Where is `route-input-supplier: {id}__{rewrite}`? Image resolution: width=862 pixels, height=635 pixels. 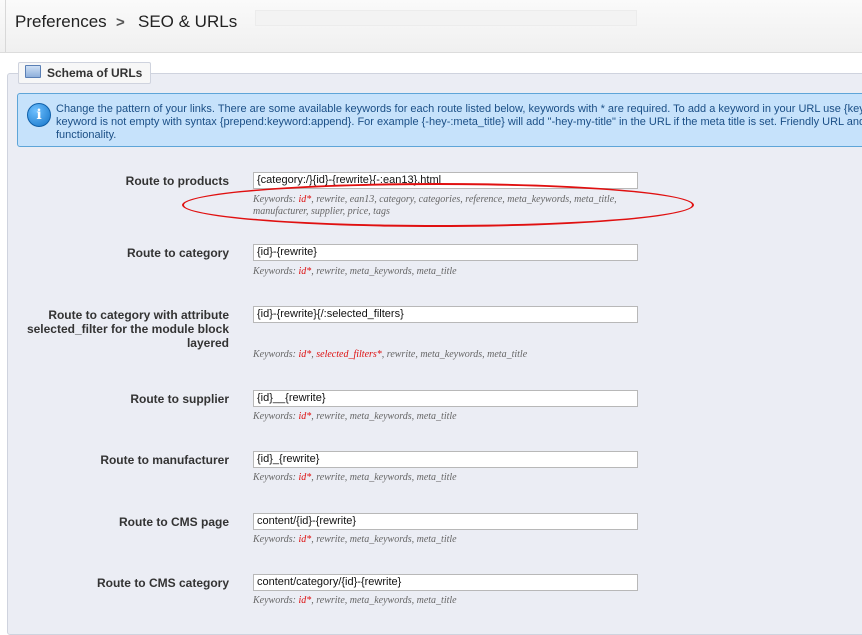 route-input-supplier: {id}__{rewrite} is located at coordinates (445, 398).